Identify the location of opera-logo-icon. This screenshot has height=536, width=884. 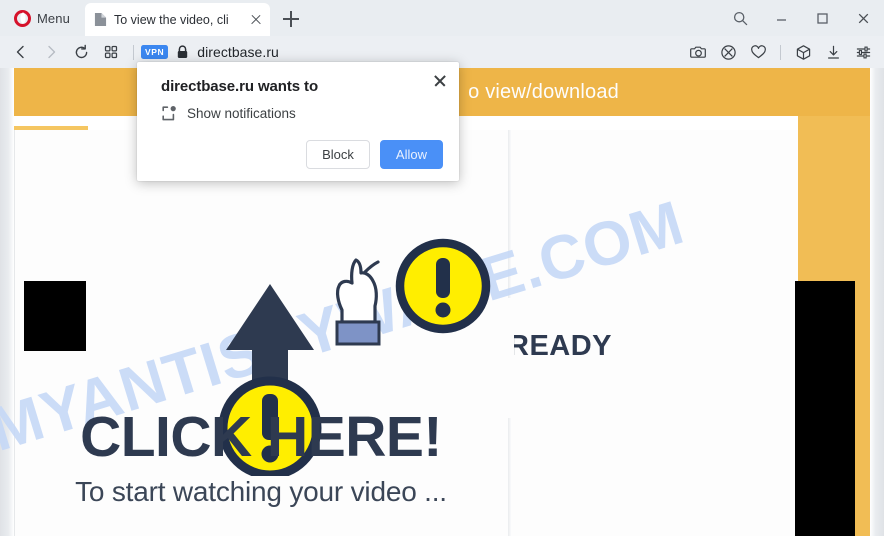
(22, 18).